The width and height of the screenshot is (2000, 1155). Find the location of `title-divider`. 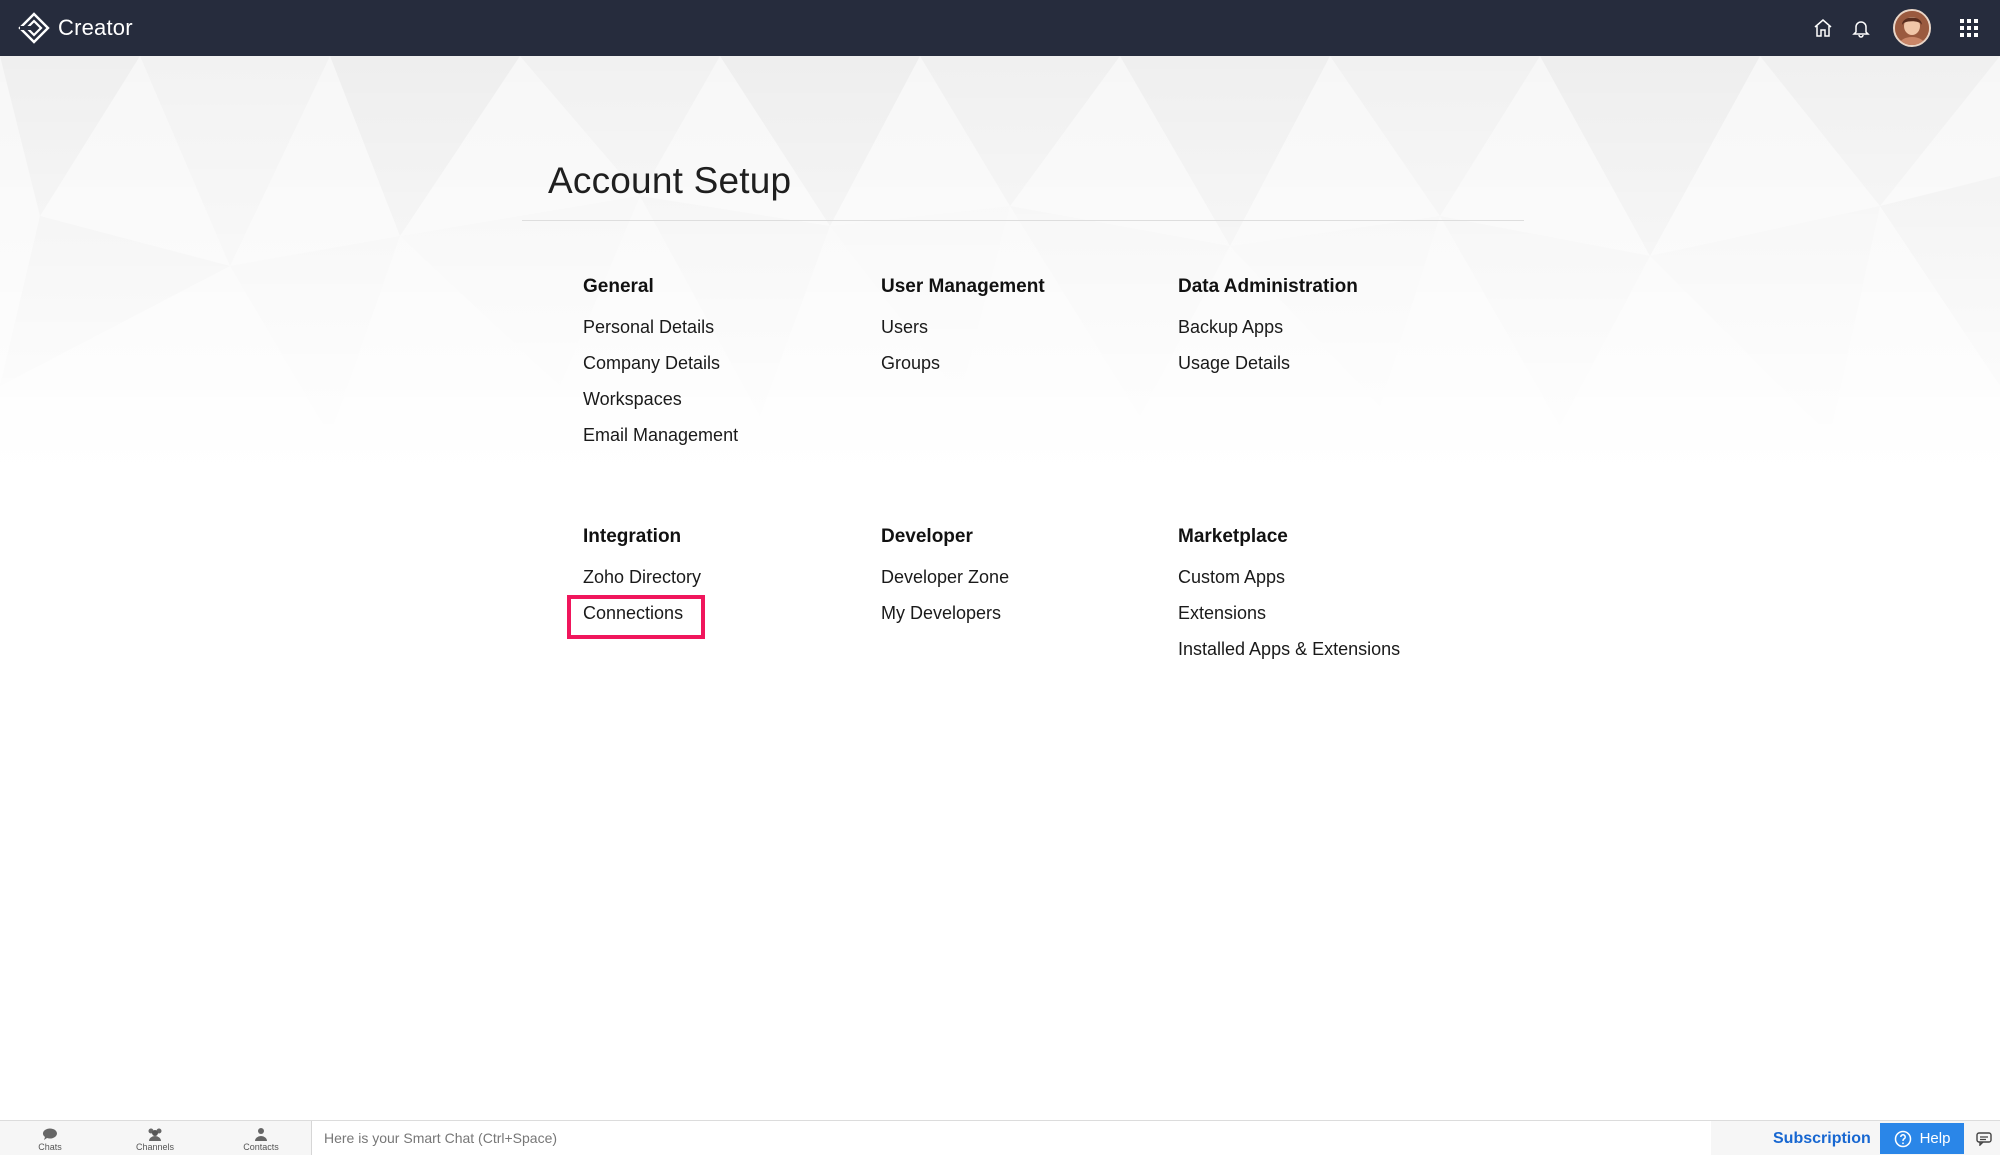

title-divider is located at coordinates (1023, 220).